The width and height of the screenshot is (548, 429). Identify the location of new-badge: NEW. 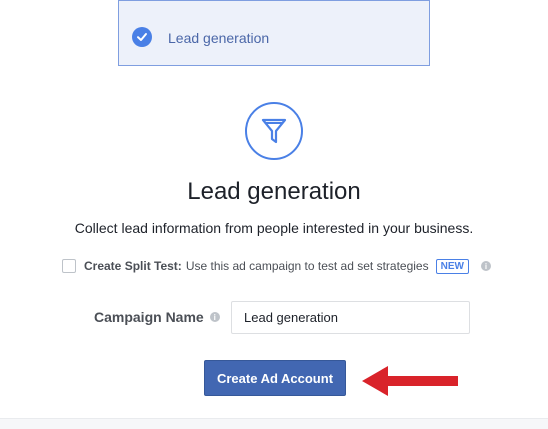
(452, 266).